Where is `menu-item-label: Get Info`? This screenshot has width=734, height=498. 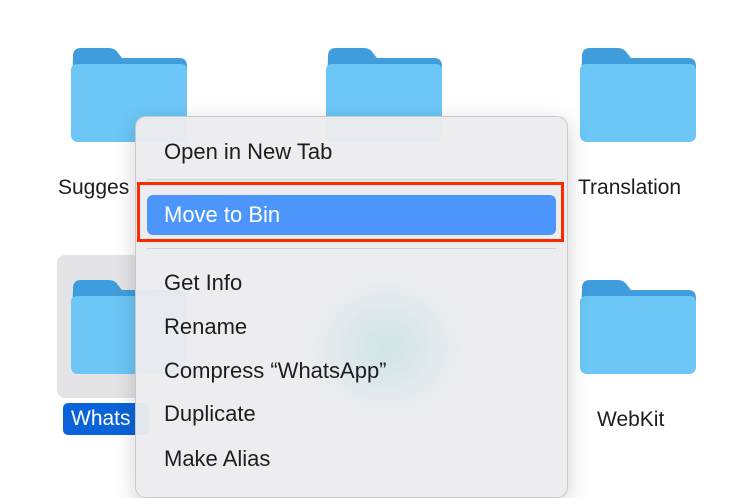 menu-item-label: Get Info is located at coordinates (203, 282).